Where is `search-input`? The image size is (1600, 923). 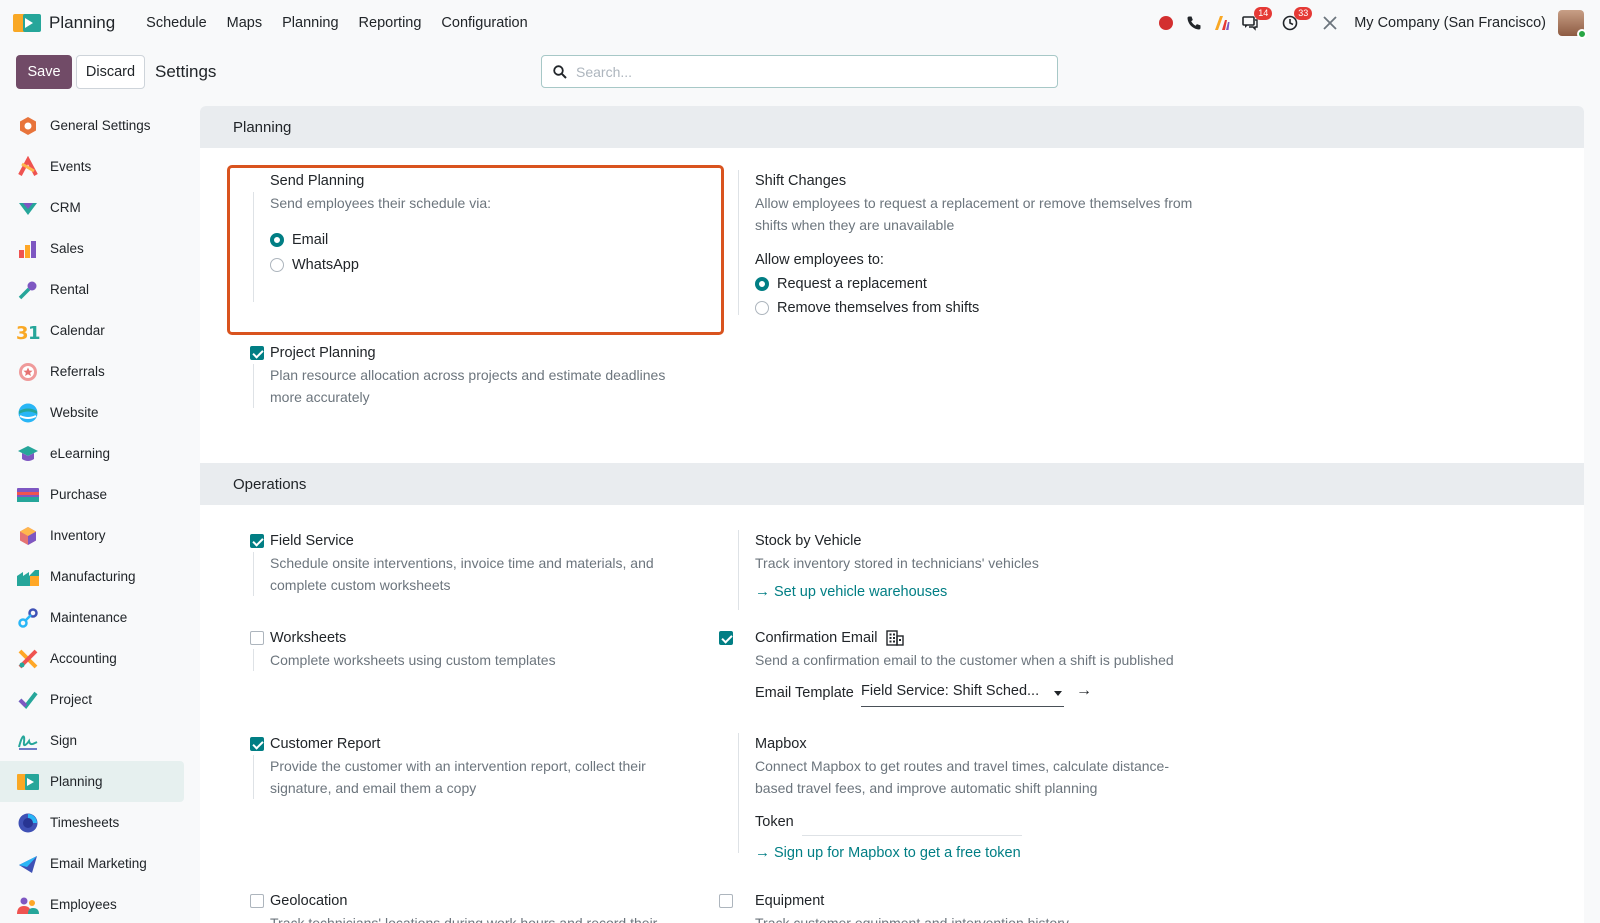 search-input is located at coordinates (806, 71).